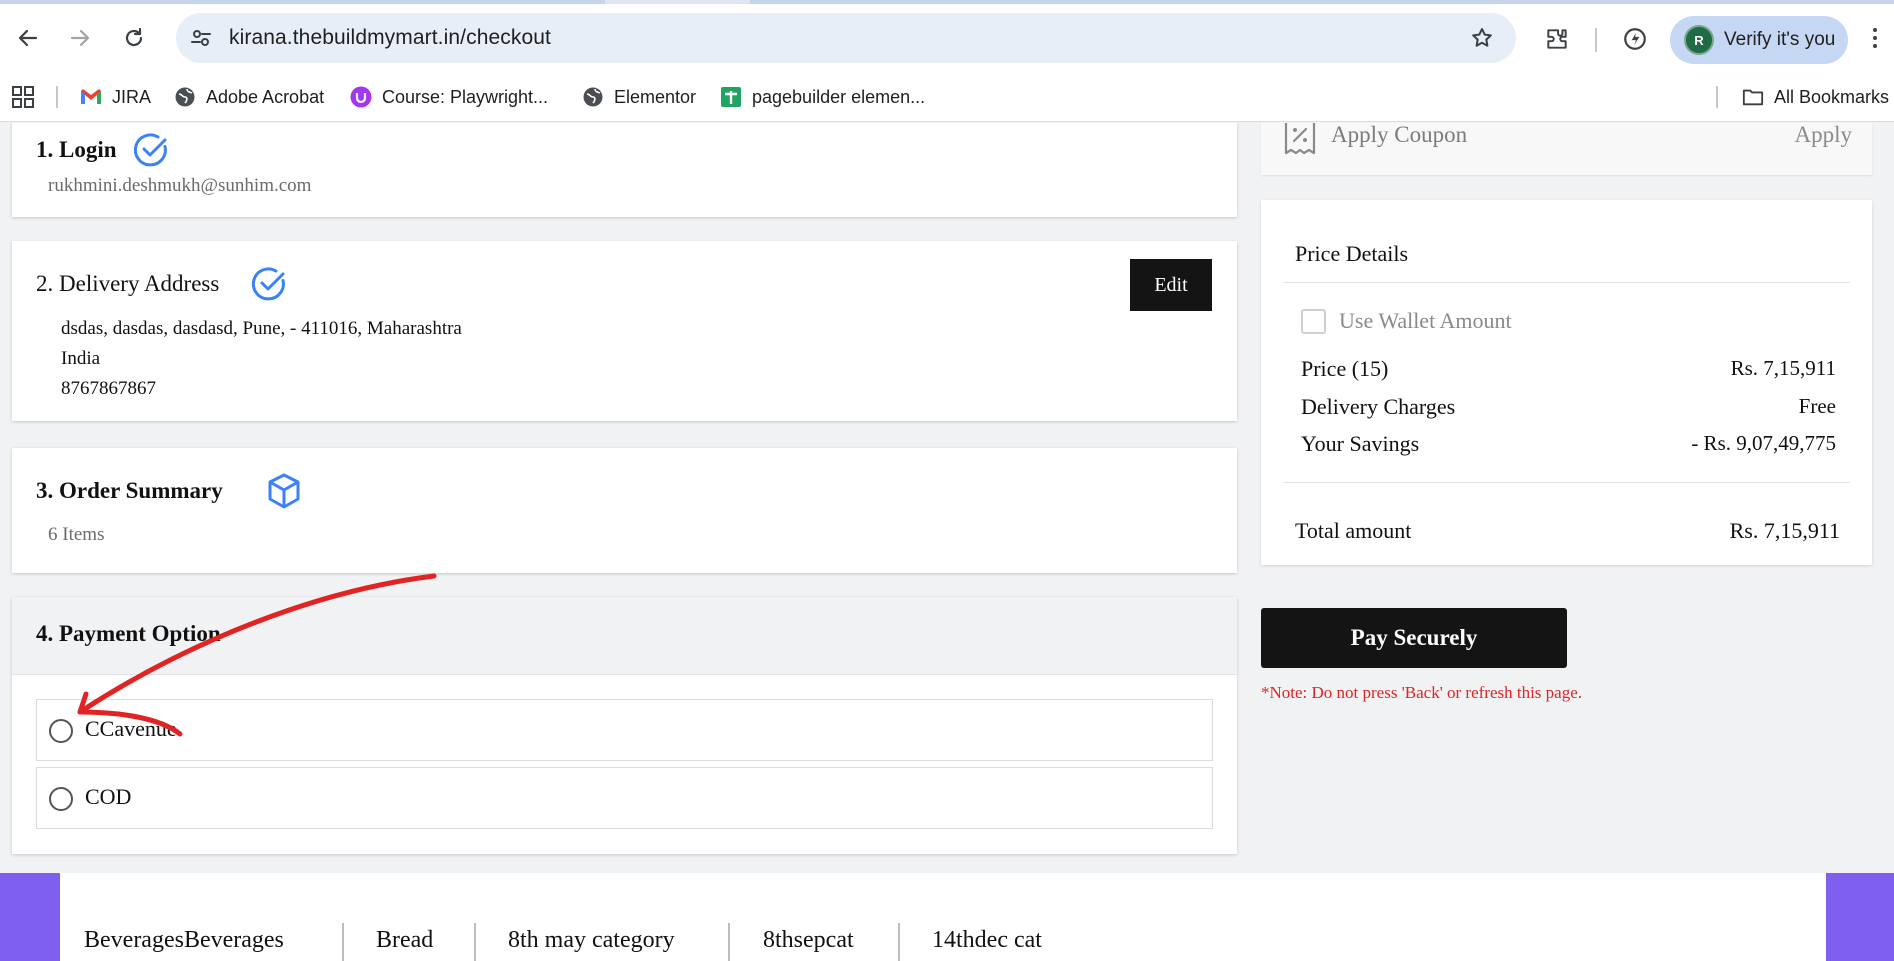 The width and height of the screenshot is (1894, 961). Describe the element at coordinates (1753, 97) in the screenshot. I see `folder-icon` at that location.